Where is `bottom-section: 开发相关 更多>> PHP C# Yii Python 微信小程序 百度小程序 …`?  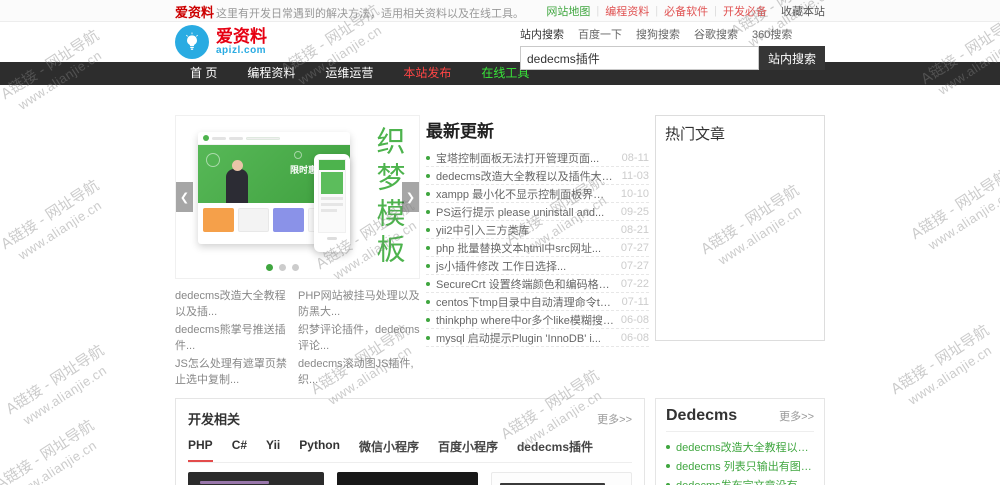
bottom-section: 开发相关 更多>> PHP C# Yii Python 微信小程序 百度小程序 … is located at coordinates (500, 441).